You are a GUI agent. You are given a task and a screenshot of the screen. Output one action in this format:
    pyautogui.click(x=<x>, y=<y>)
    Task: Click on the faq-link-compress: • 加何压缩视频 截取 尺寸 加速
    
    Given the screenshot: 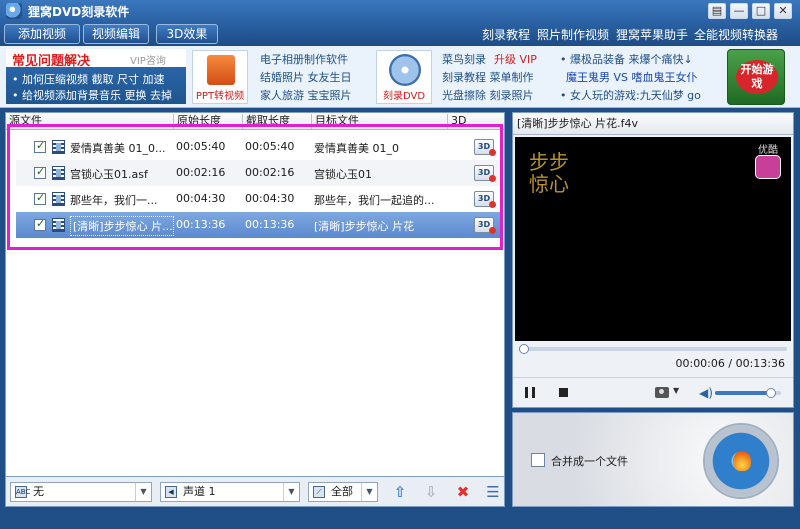 What is the action you would take?
    pyautogui.click(x=88, y=79)
    